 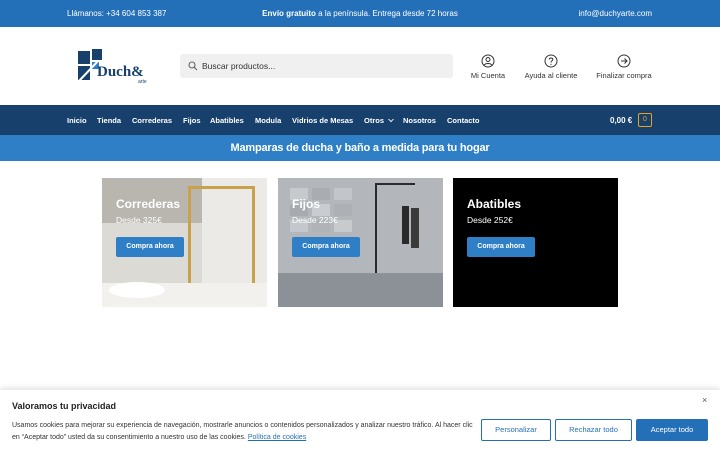 I want to click on chevron-down-icon, so click(x=391, y=120).